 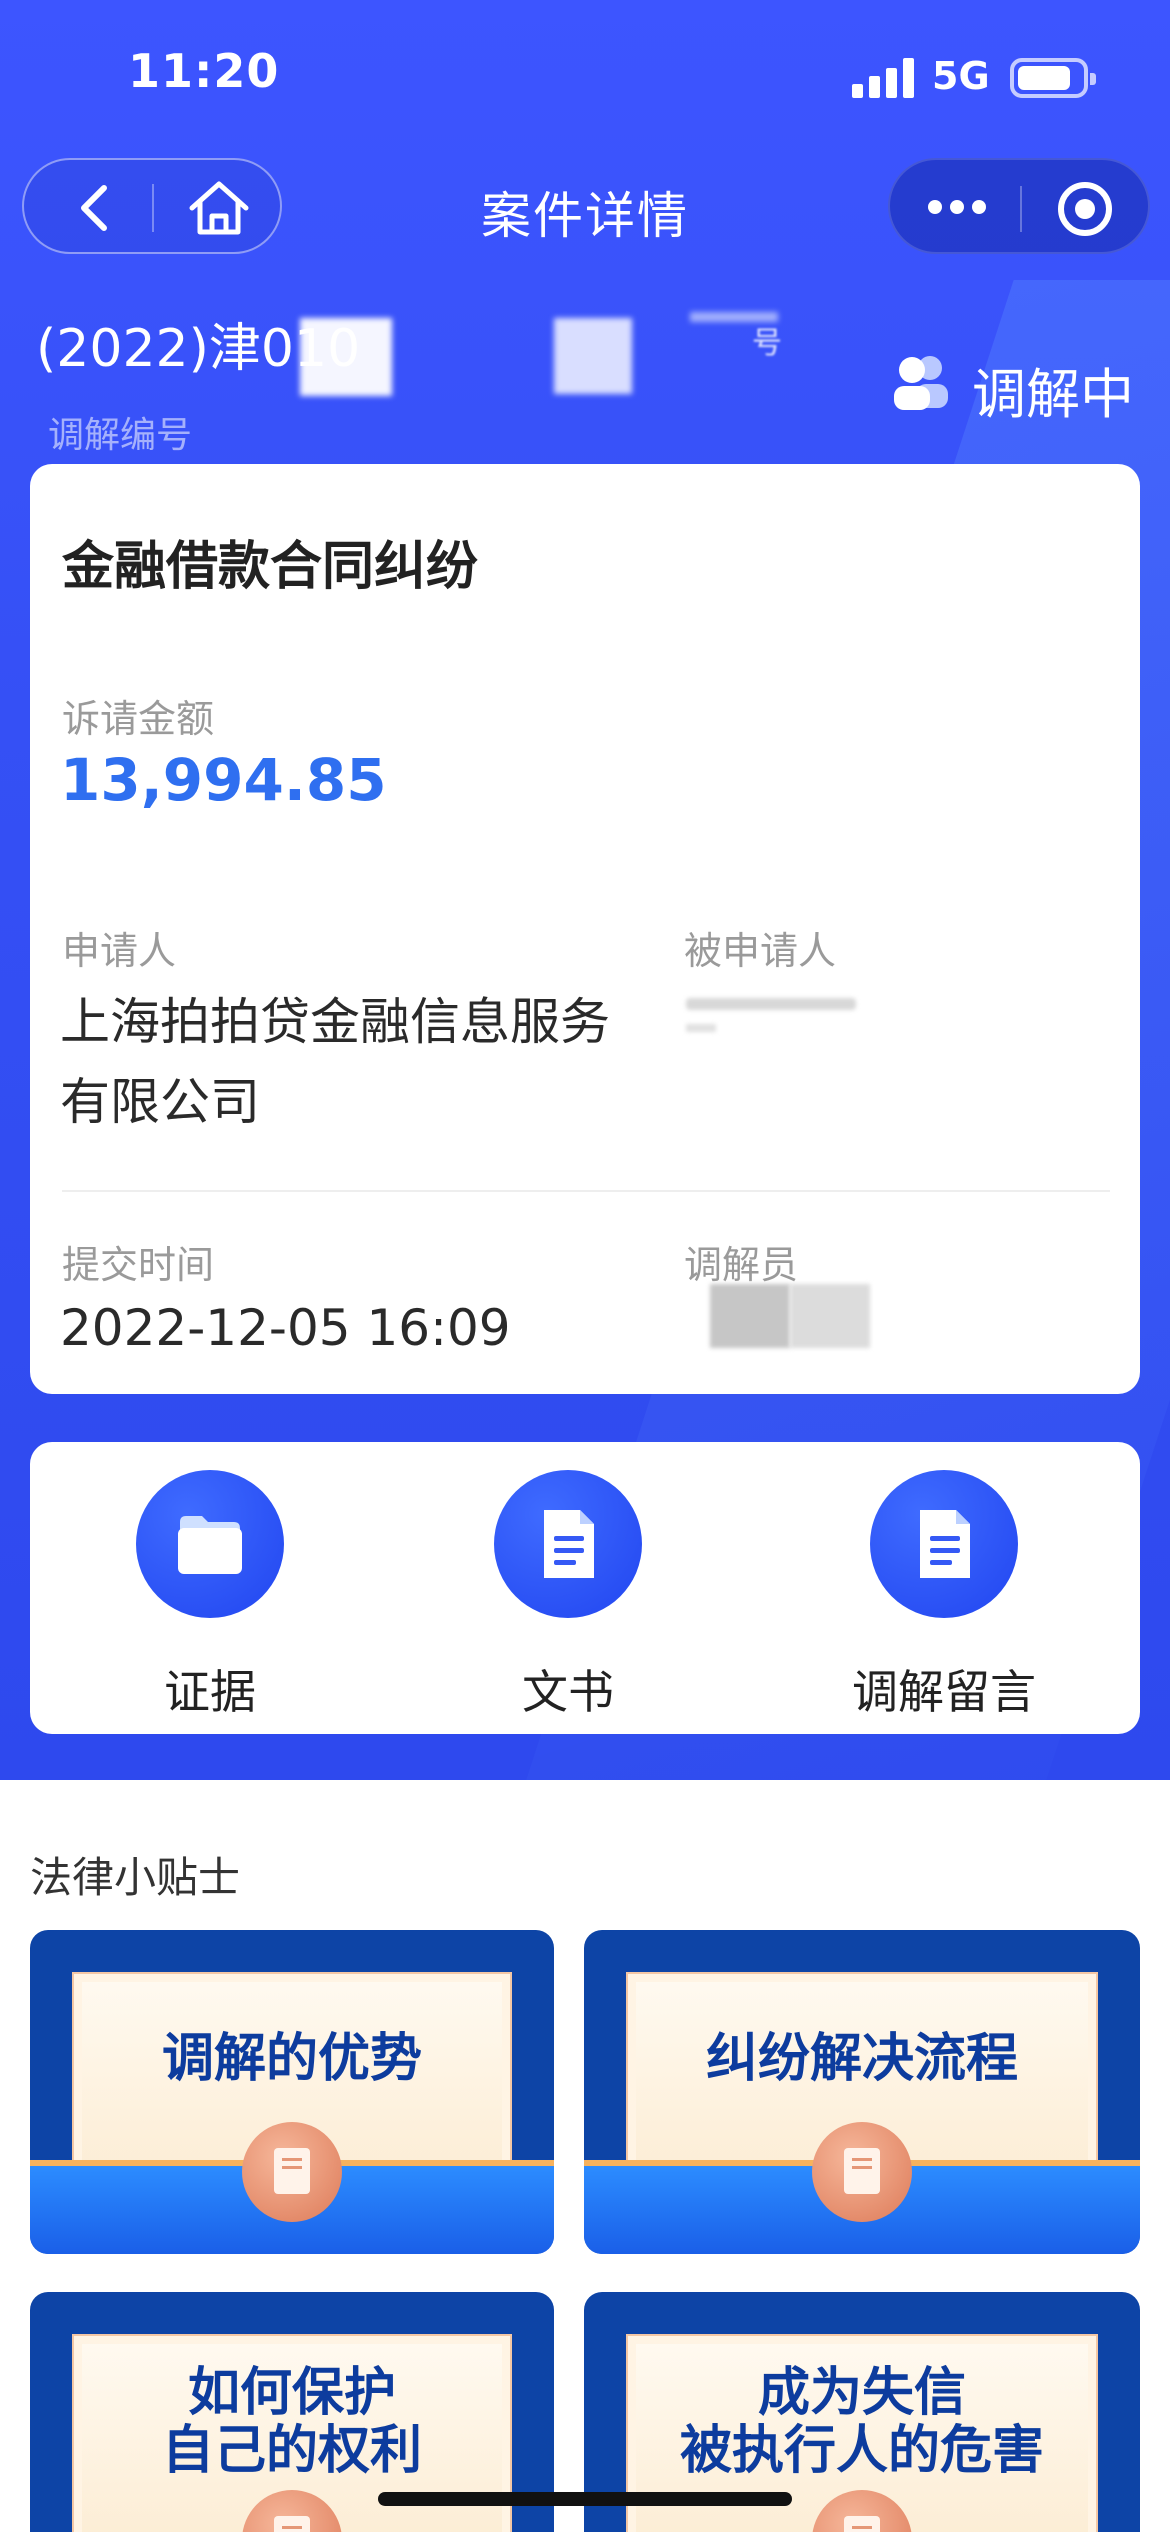 I want to click on evidence-button: 证据, so click(x=210, y=1595).